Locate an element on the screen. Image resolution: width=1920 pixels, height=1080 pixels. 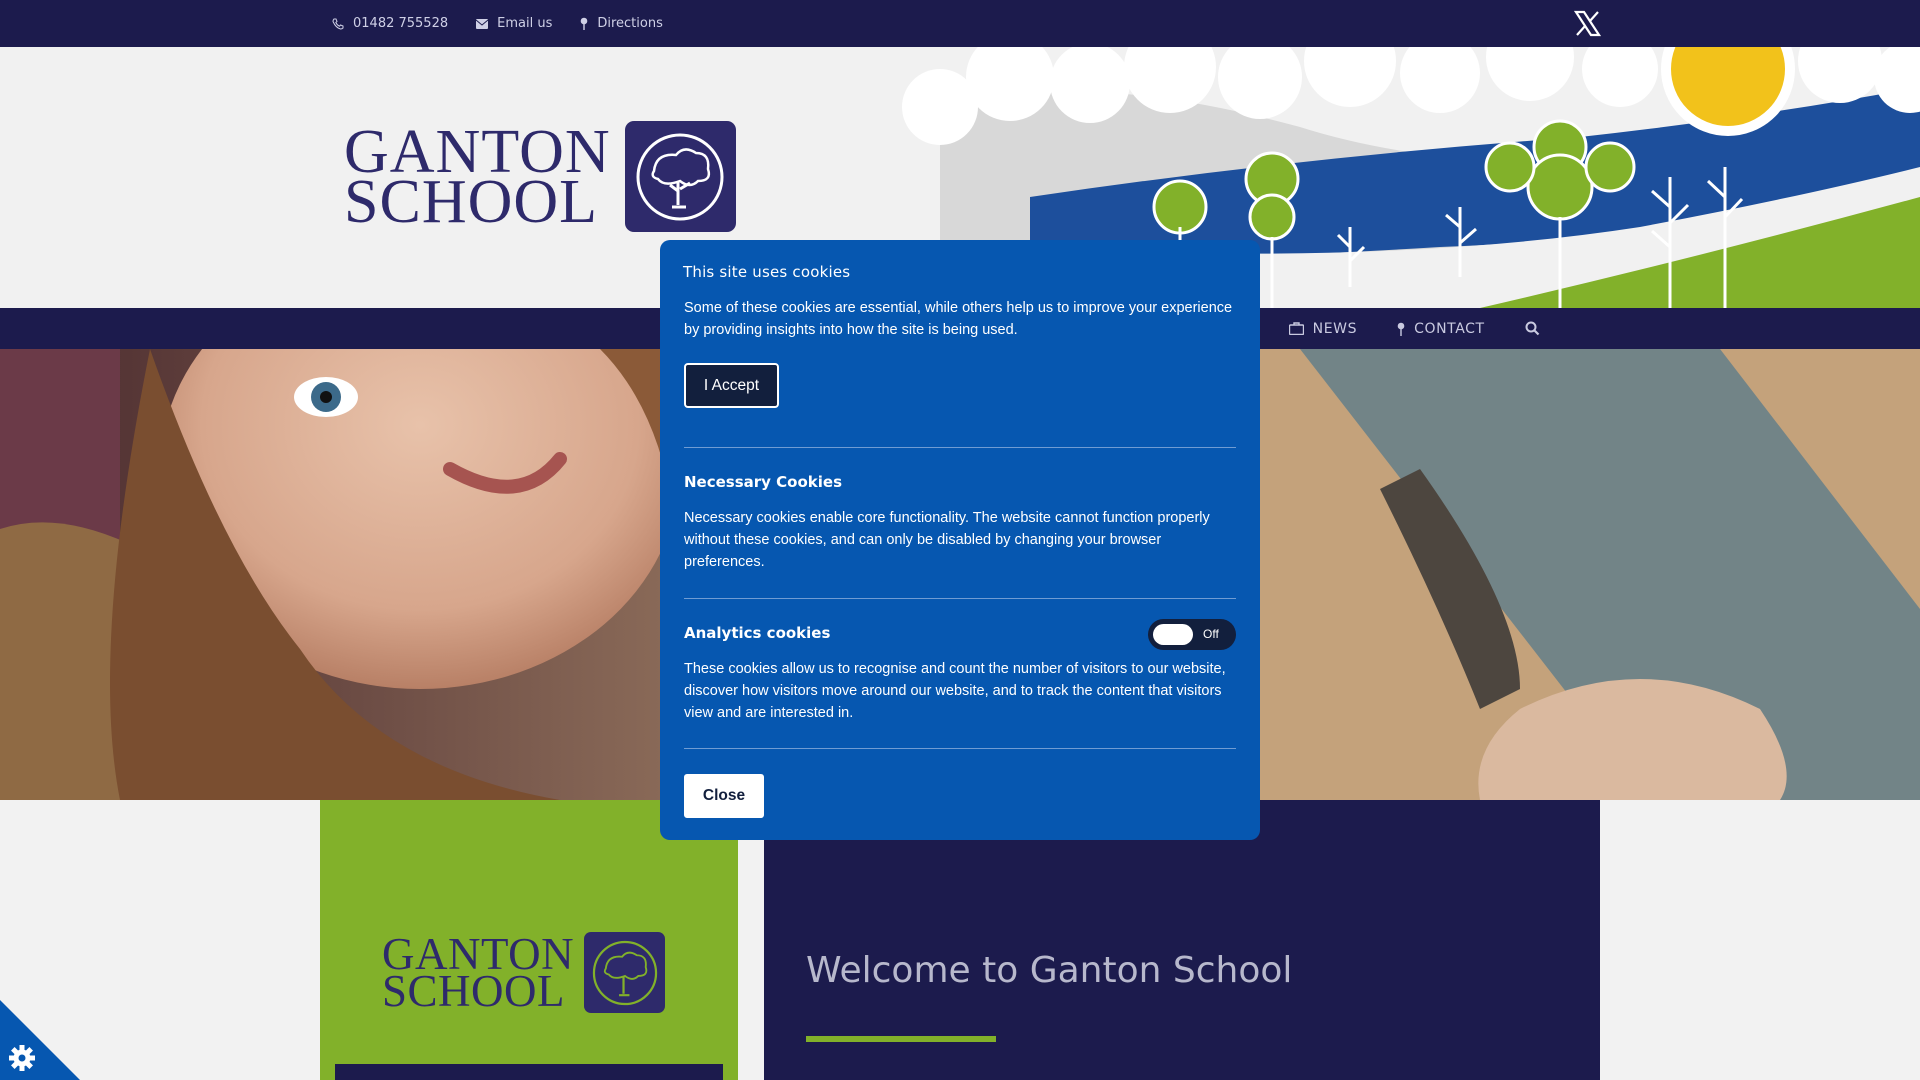
email-label: Email us is located at coordinates (525, 23).